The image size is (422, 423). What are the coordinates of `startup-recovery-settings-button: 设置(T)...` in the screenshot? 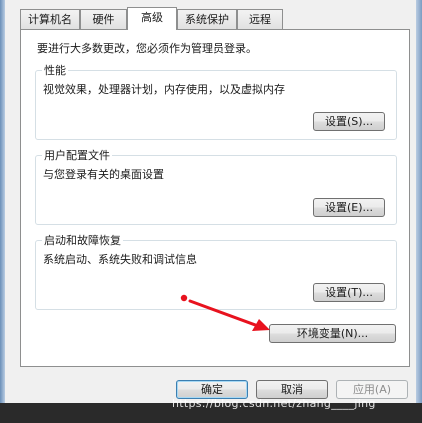 It's located at (349, 292).